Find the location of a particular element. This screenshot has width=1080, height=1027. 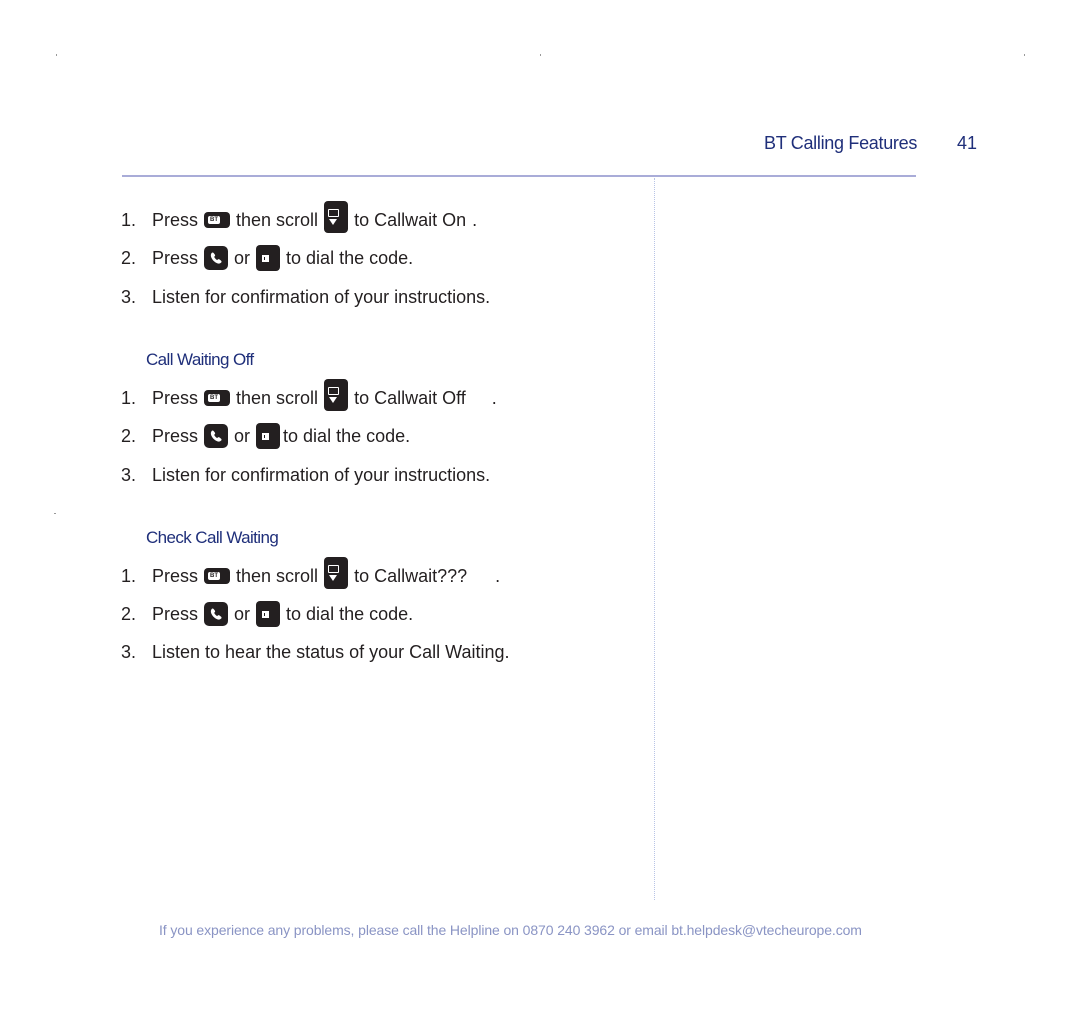

section-heading-call-waiting-off: Call Waiting Off is located at coordinates (200, 359).